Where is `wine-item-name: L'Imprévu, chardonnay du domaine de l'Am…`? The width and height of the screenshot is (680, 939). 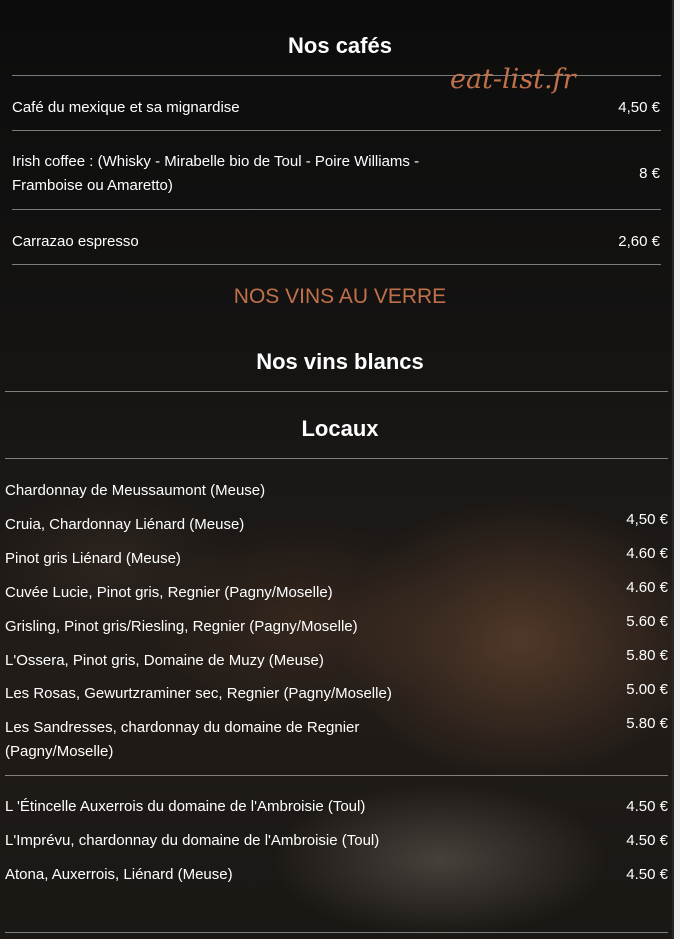 wine-item-name: L'Imprévu, chardonnay du domaine de l'Am… is located at coordinates (192, 840).